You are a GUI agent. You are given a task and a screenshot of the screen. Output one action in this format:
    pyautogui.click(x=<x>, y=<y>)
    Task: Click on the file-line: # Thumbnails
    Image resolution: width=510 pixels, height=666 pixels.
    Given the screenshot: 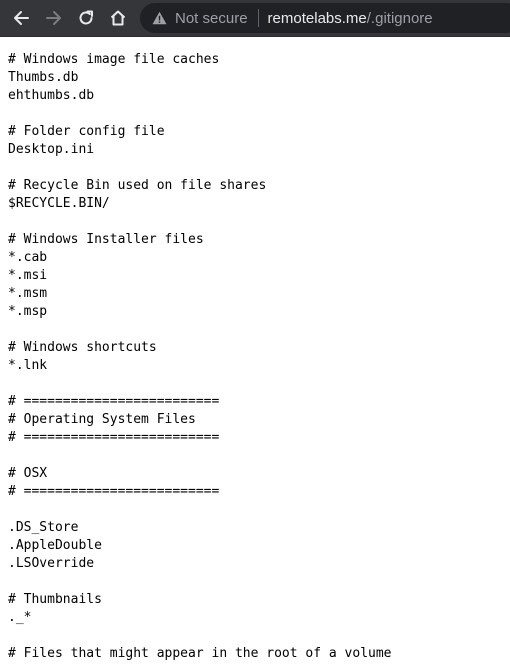 What is the action you would take?
    pyautogui.click(x=55, y=599)
    